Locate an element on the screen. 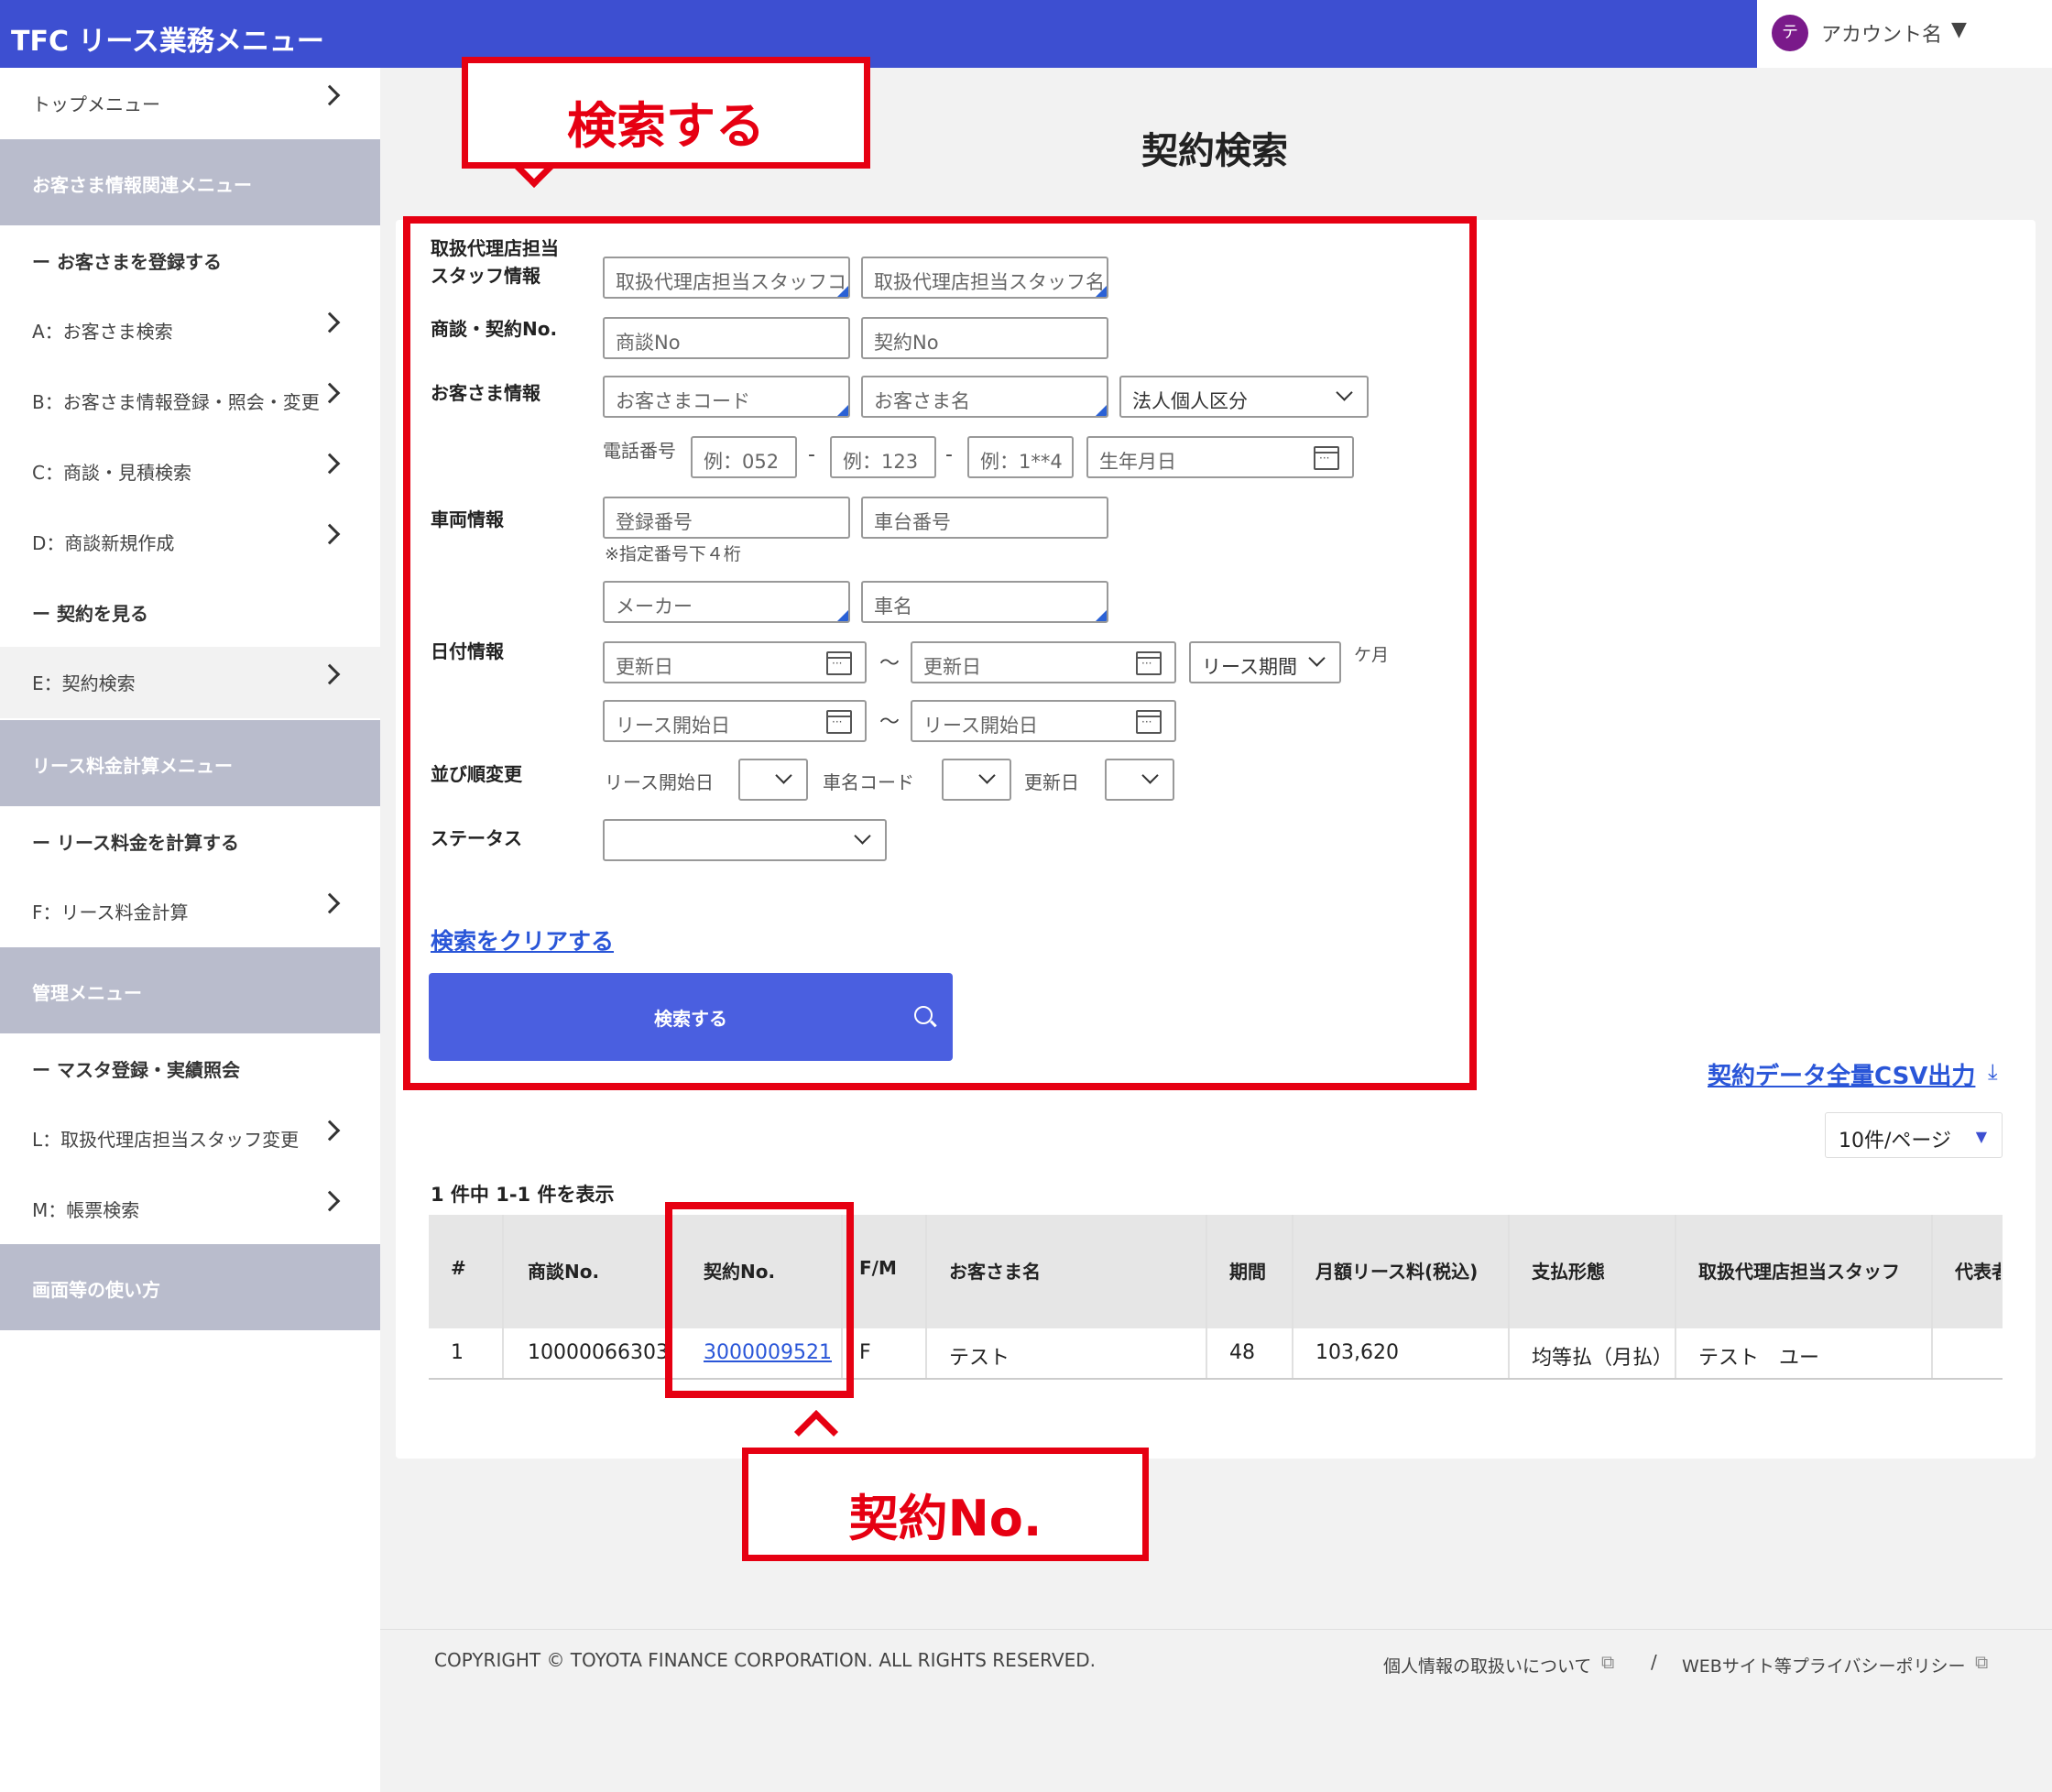 Image resolution: width=2052 pixels, height=1792 pixels. page-size-select: 10件/ページ ▼ is located at coordinates (1914, 1135).